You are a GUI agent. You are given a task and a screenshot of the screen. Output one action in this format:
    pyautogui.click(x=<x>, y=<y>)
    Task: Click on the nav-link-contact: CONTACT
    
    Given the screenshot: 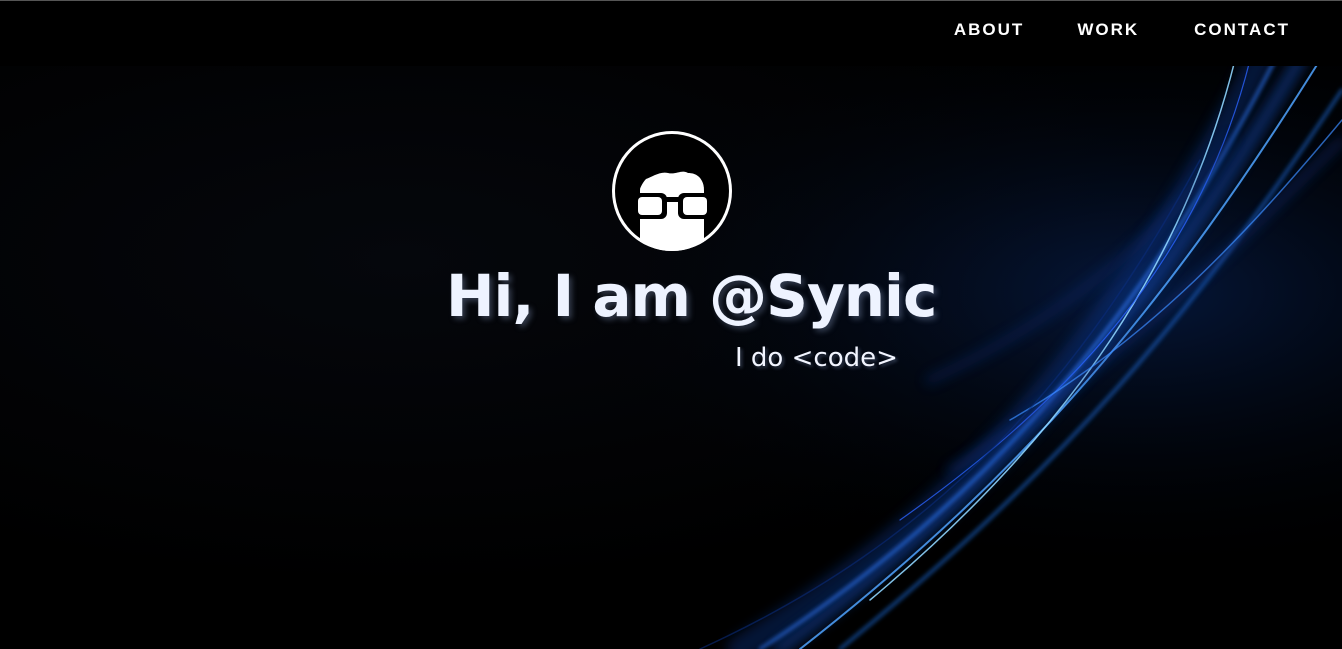 What is the action you would take?
    pyautogui.click(x=1242, y=30)
    